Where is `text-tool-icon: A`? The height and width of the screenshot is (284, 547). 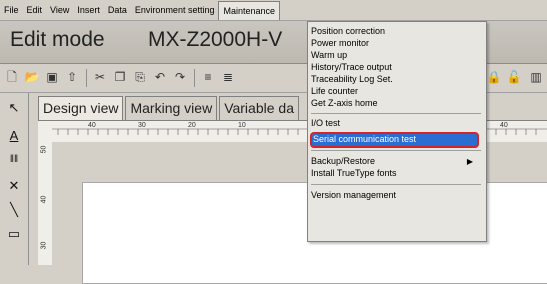
text-tool-icon: A is located at coordinates (14, 136).